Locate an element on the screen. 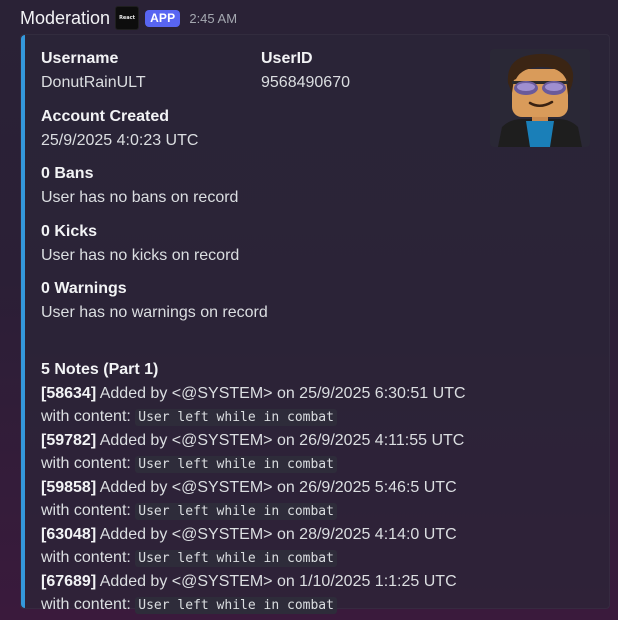  app-badge: APP is located at coordinates (163, 18).